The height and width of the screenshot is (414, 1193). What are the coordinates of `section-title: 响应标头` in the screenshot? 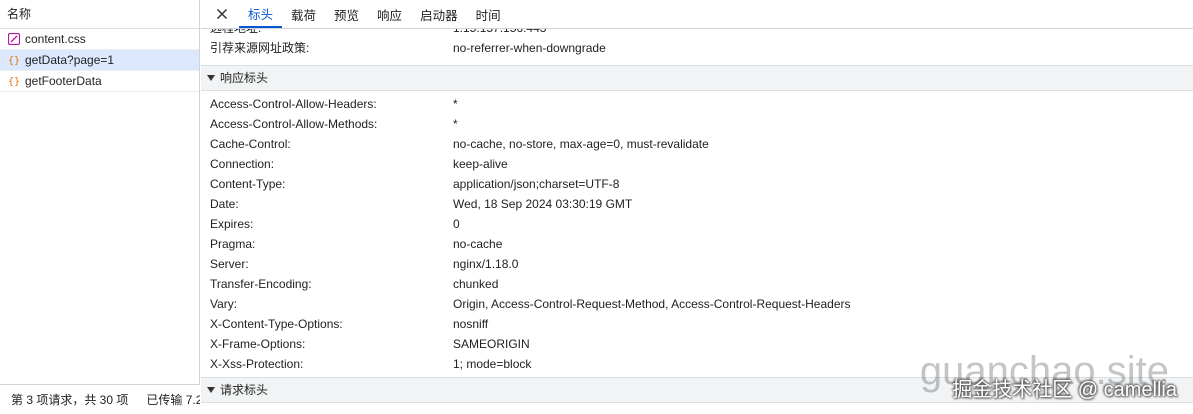 It's located at (244, 78).